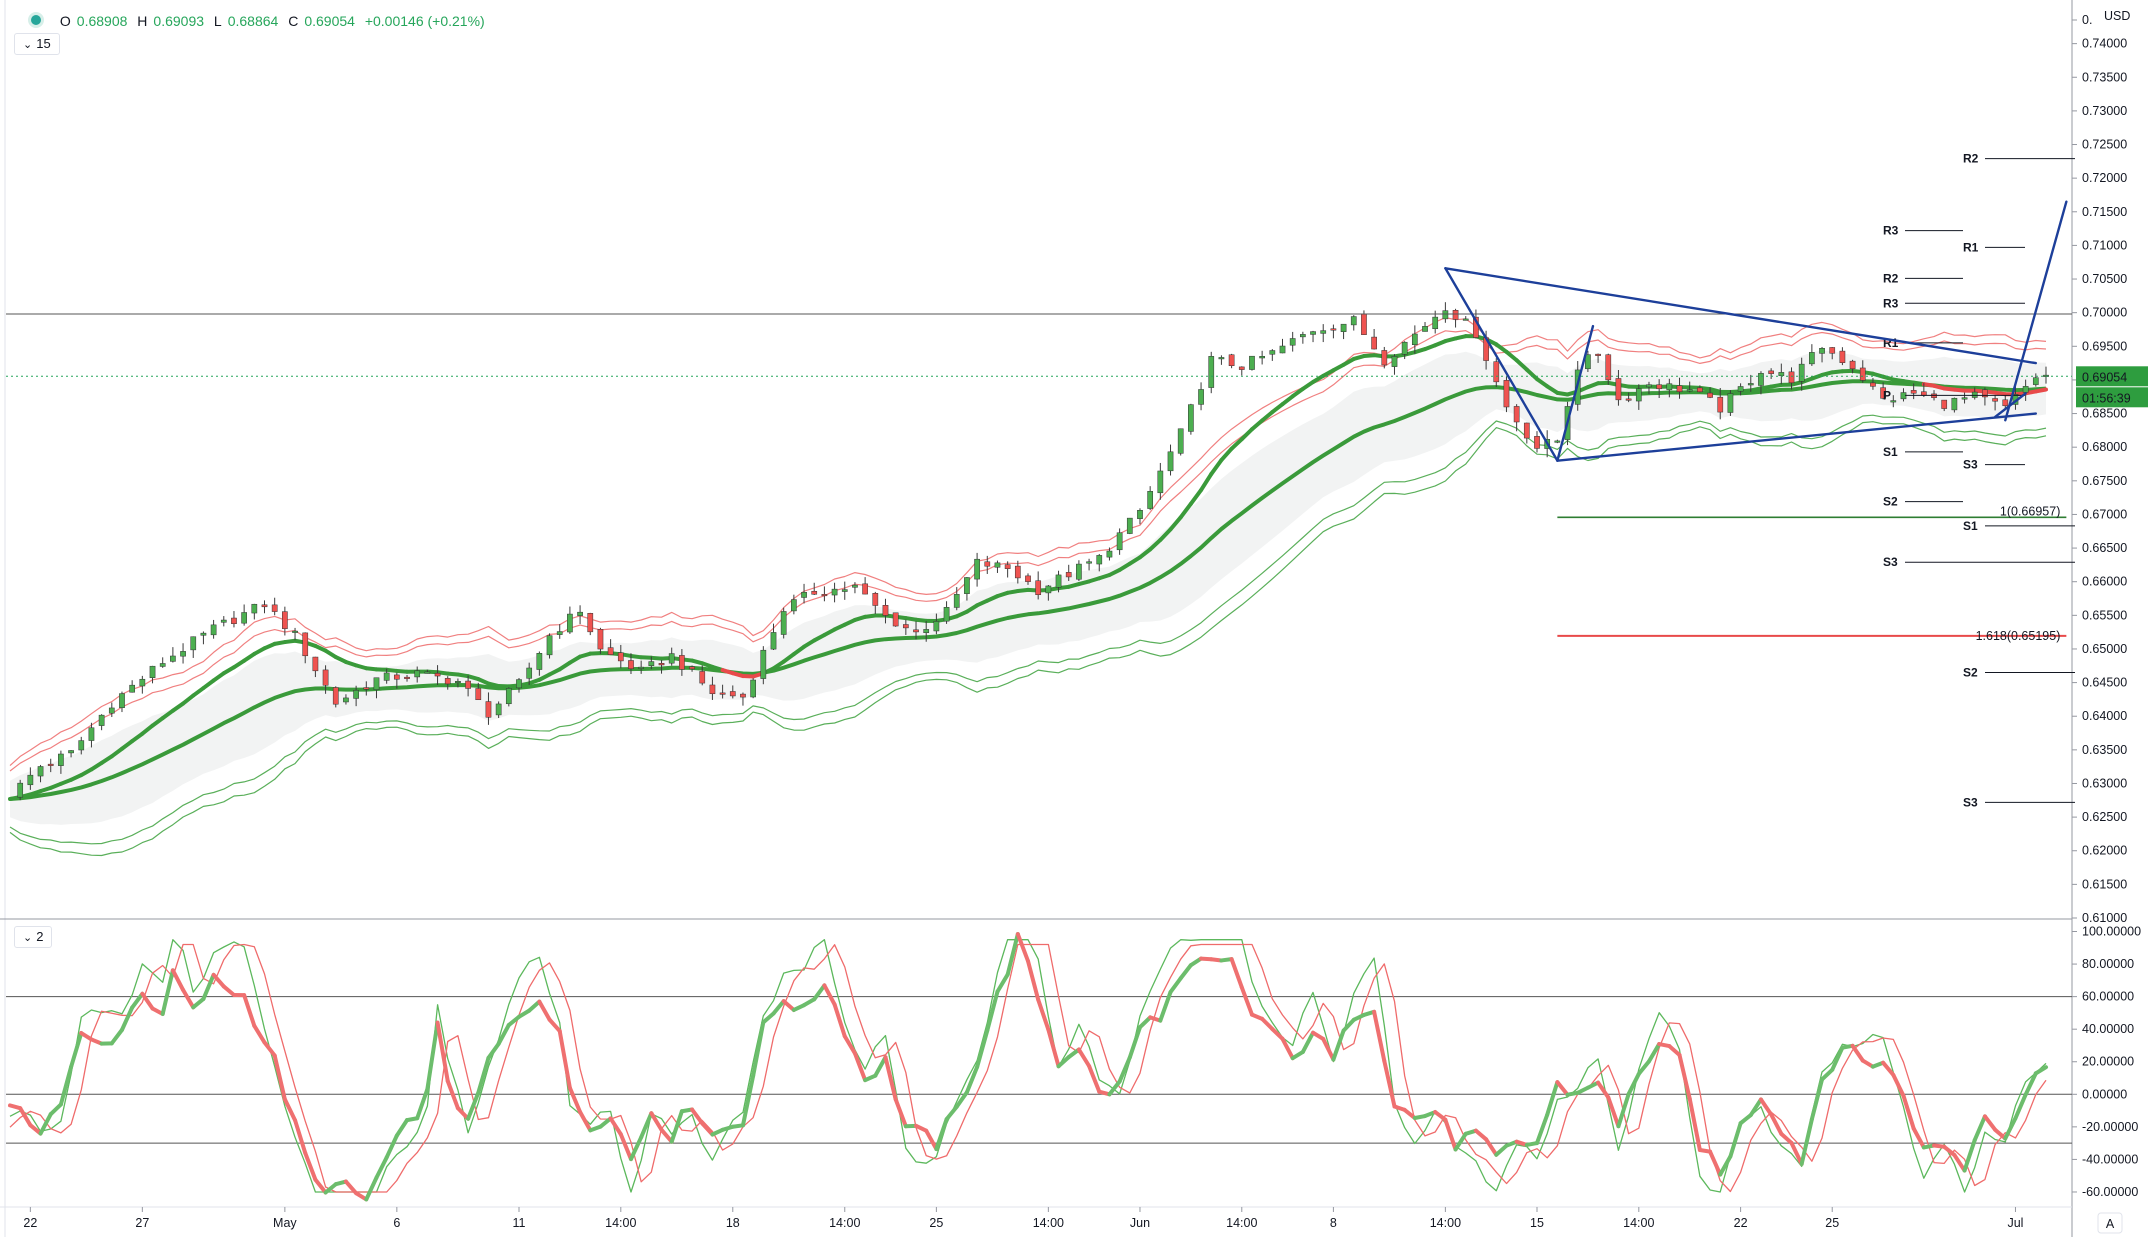 The image size is (2151, 1237). I want to click on time-tick-label: 18, so click(733, 1223).